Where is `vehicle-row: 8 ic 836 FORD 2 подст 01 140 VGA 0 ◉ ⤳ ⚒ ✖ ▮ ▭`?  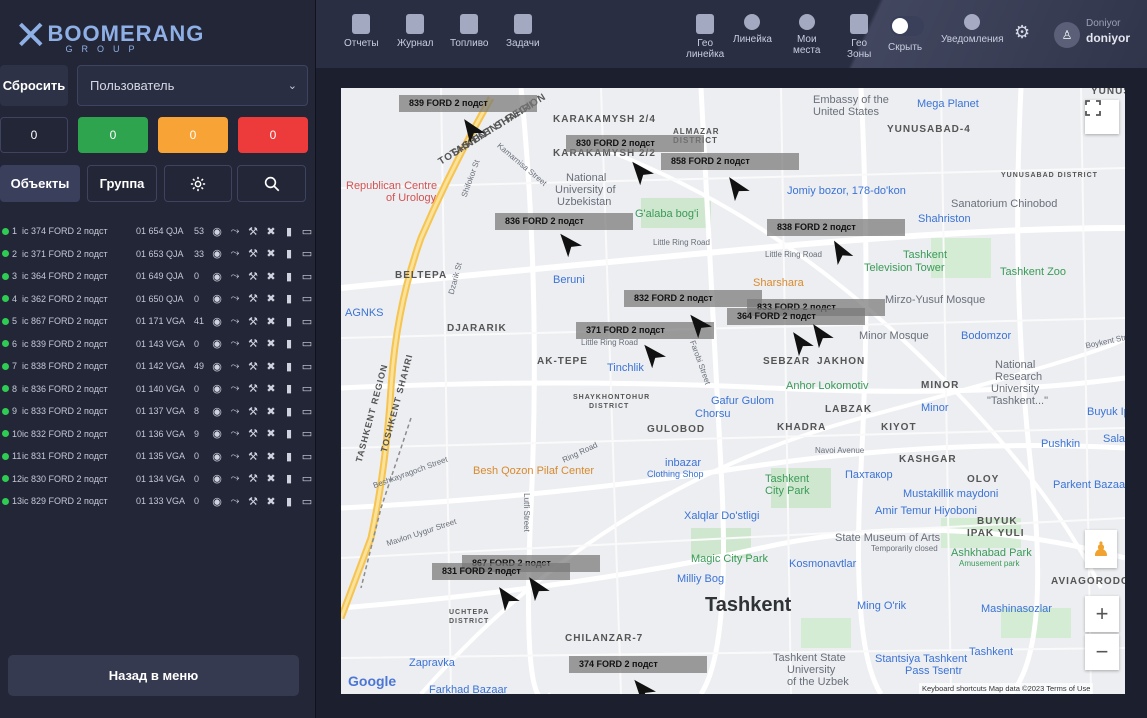 vehicle-row: 8 ic 836 FORD 2 подст 01 140 VGA 0 ◉ ⤳ ⚒ ✖ ▮ ▭ is located at coordinates (158, 389).